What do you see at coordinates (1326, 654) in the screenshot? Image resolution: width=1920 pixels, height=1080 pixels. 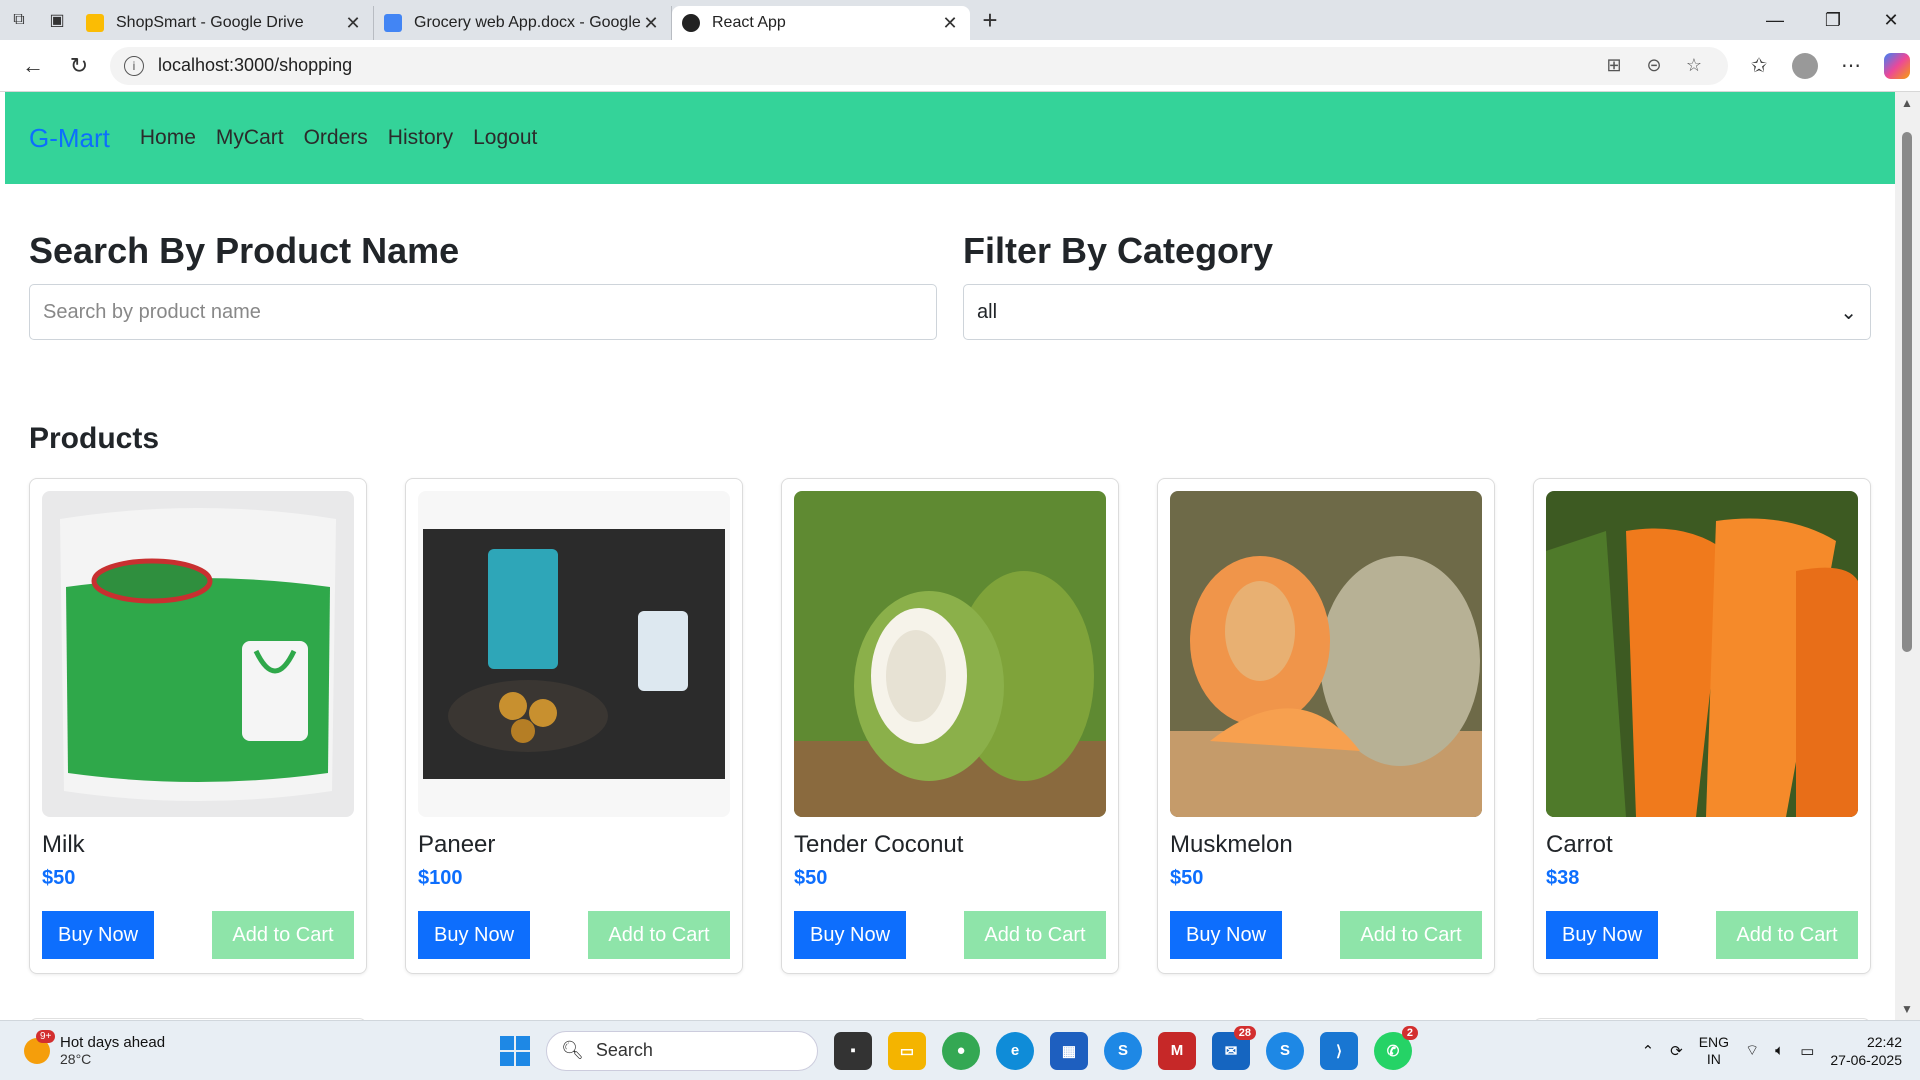 I see `product-image-muskmelon` at bounding box center [1326, 654].